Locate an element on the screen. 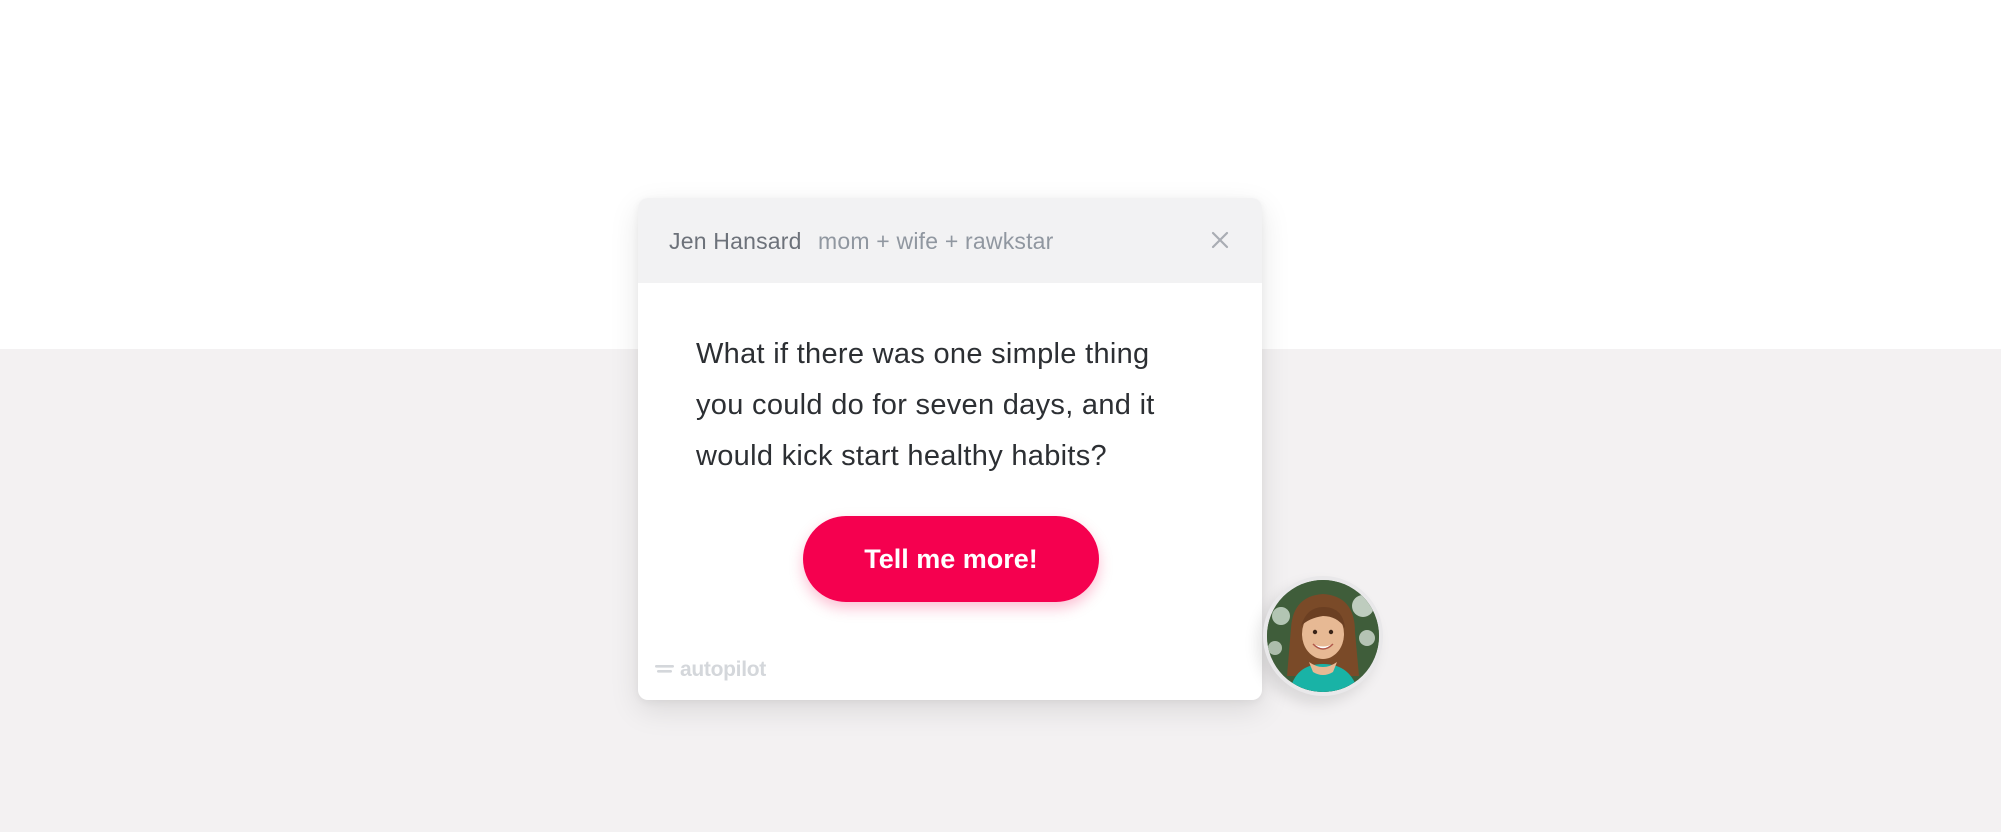 The height and width of the screenshot is (832, 2001). close-button is located at coordinates (1220, 240).